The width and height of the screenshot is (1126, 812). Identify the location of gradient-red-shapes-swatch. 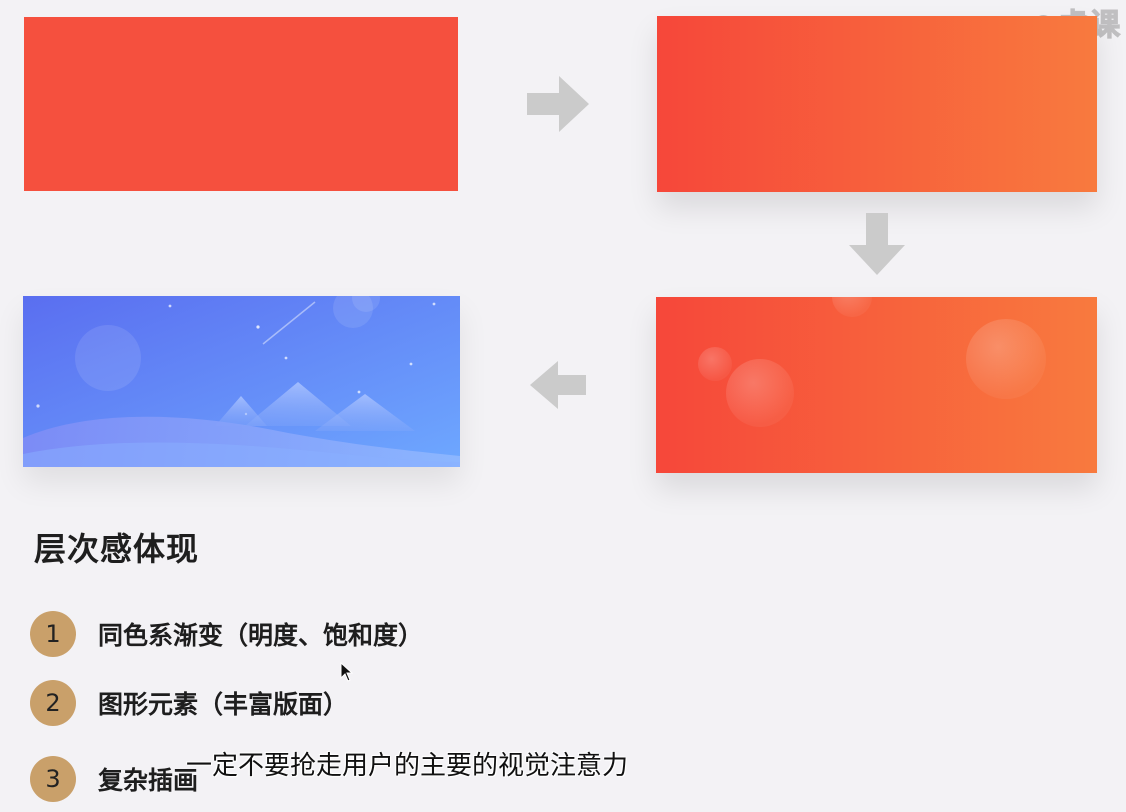
(876, 385).